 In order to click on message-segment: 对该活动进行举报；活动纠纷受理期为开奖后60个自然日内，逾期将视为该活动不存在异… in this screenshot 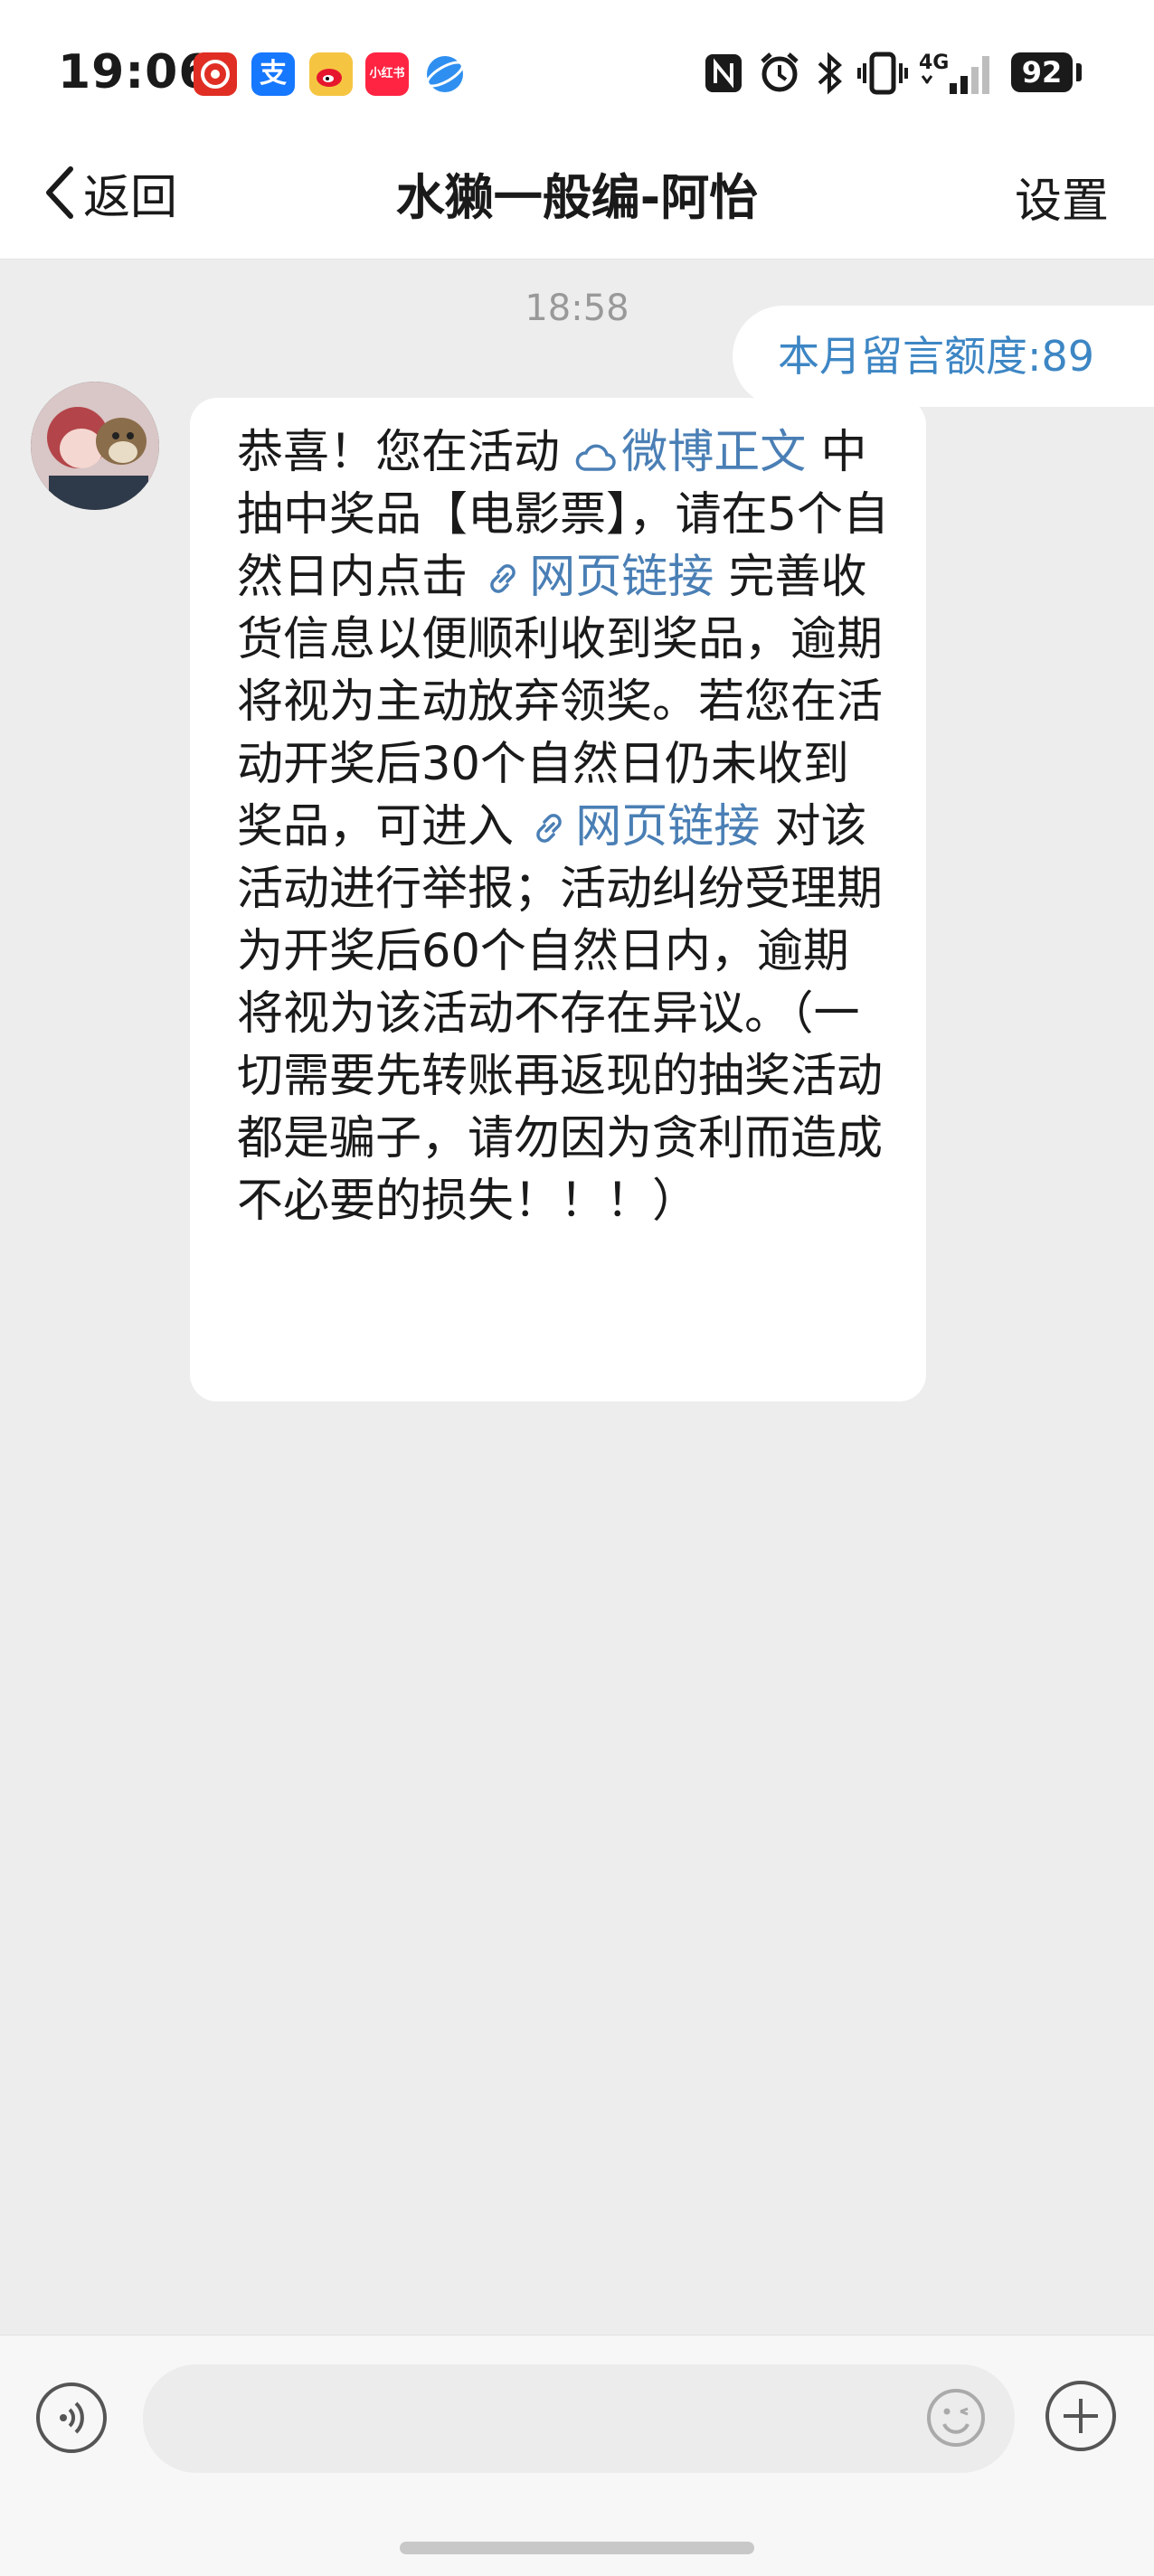, I will do `click(560, 1014)`.